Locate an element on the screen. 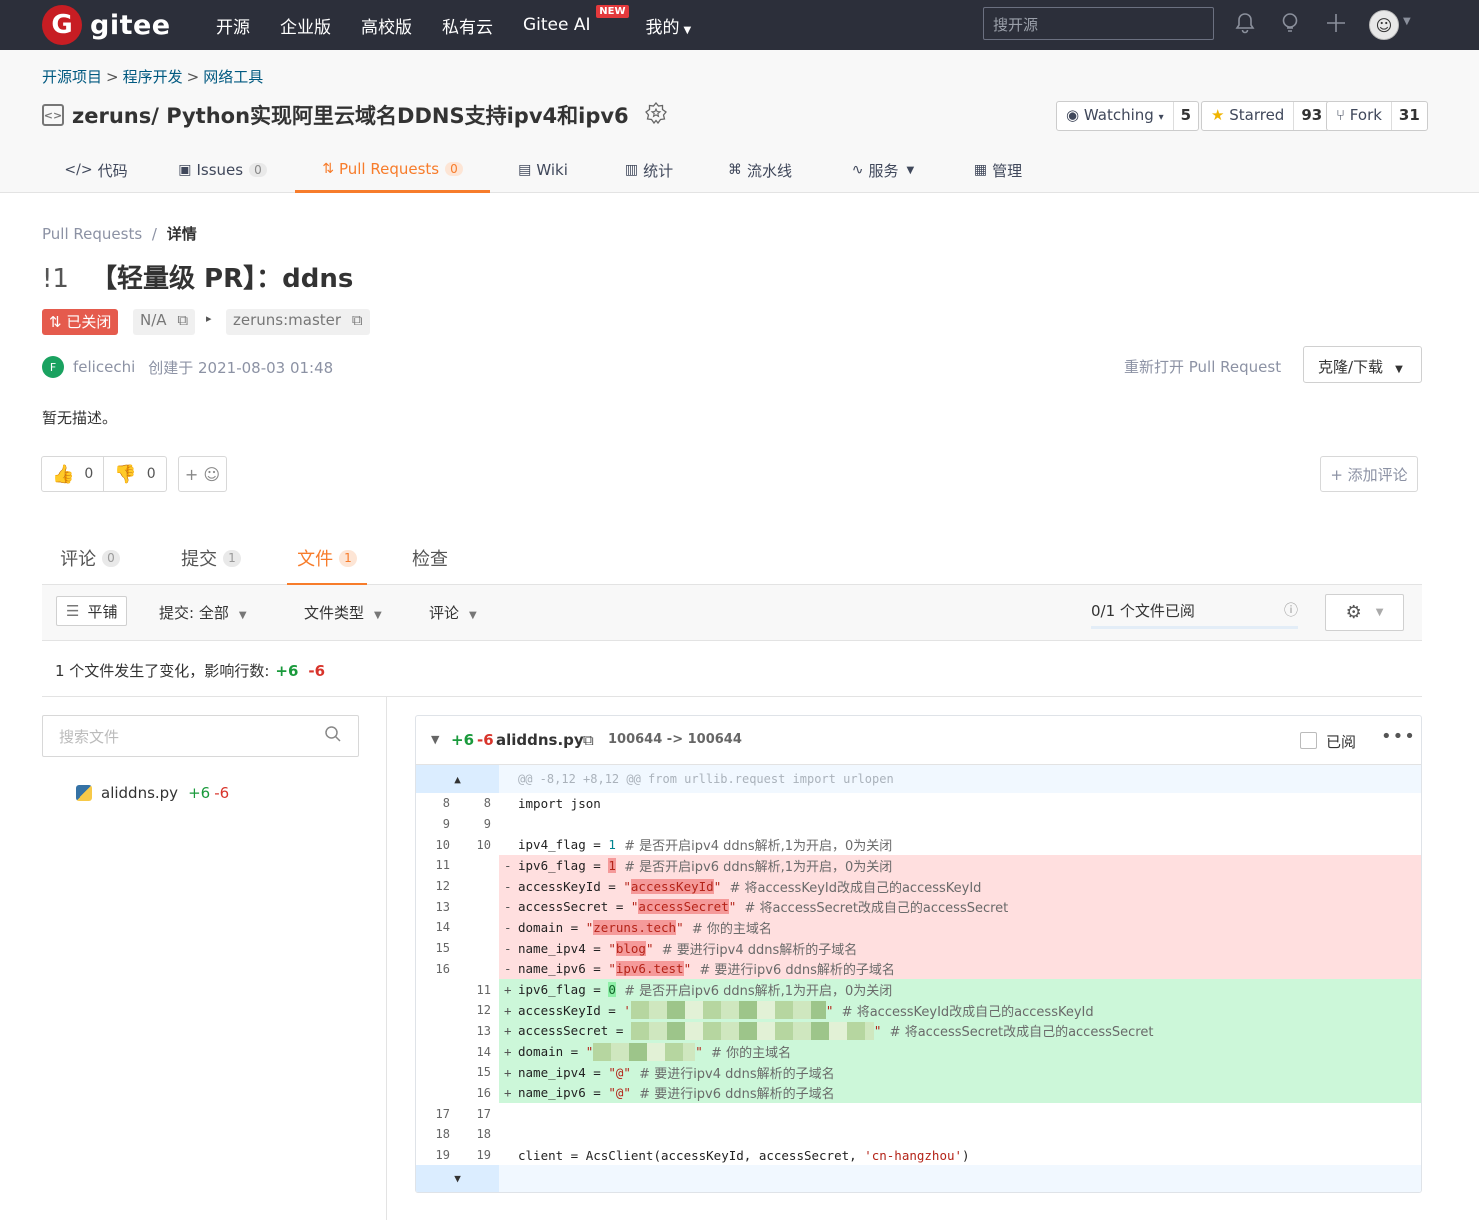  fork-count: 31 is located at coordinates (1409, 116).